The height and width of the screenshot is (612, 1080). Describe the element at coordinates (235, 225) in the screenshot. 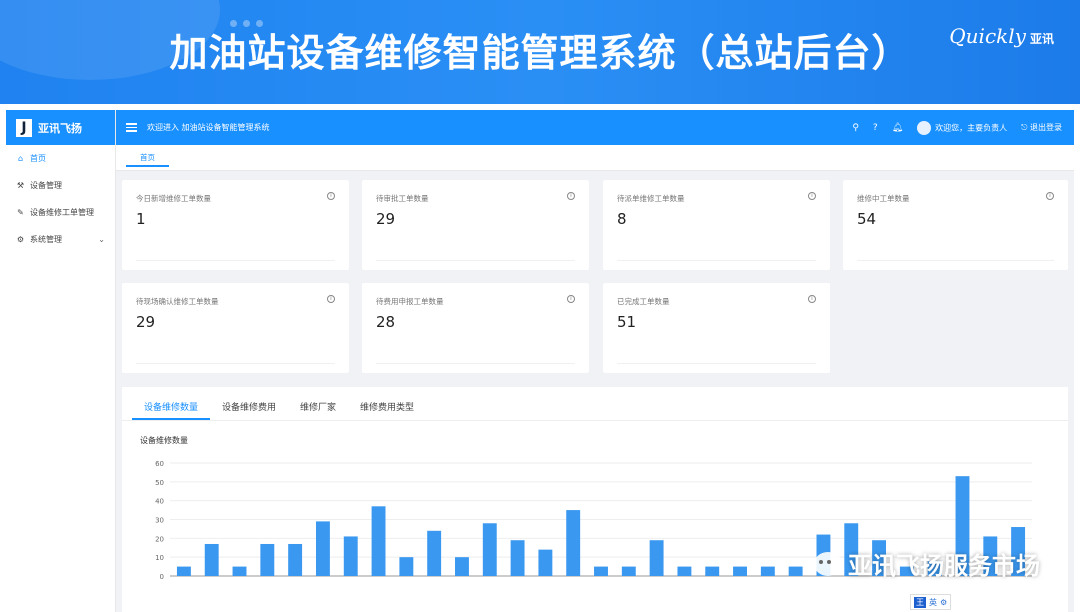

I see `stat-card: 今日新增维修工单数量 i 1` at that location.